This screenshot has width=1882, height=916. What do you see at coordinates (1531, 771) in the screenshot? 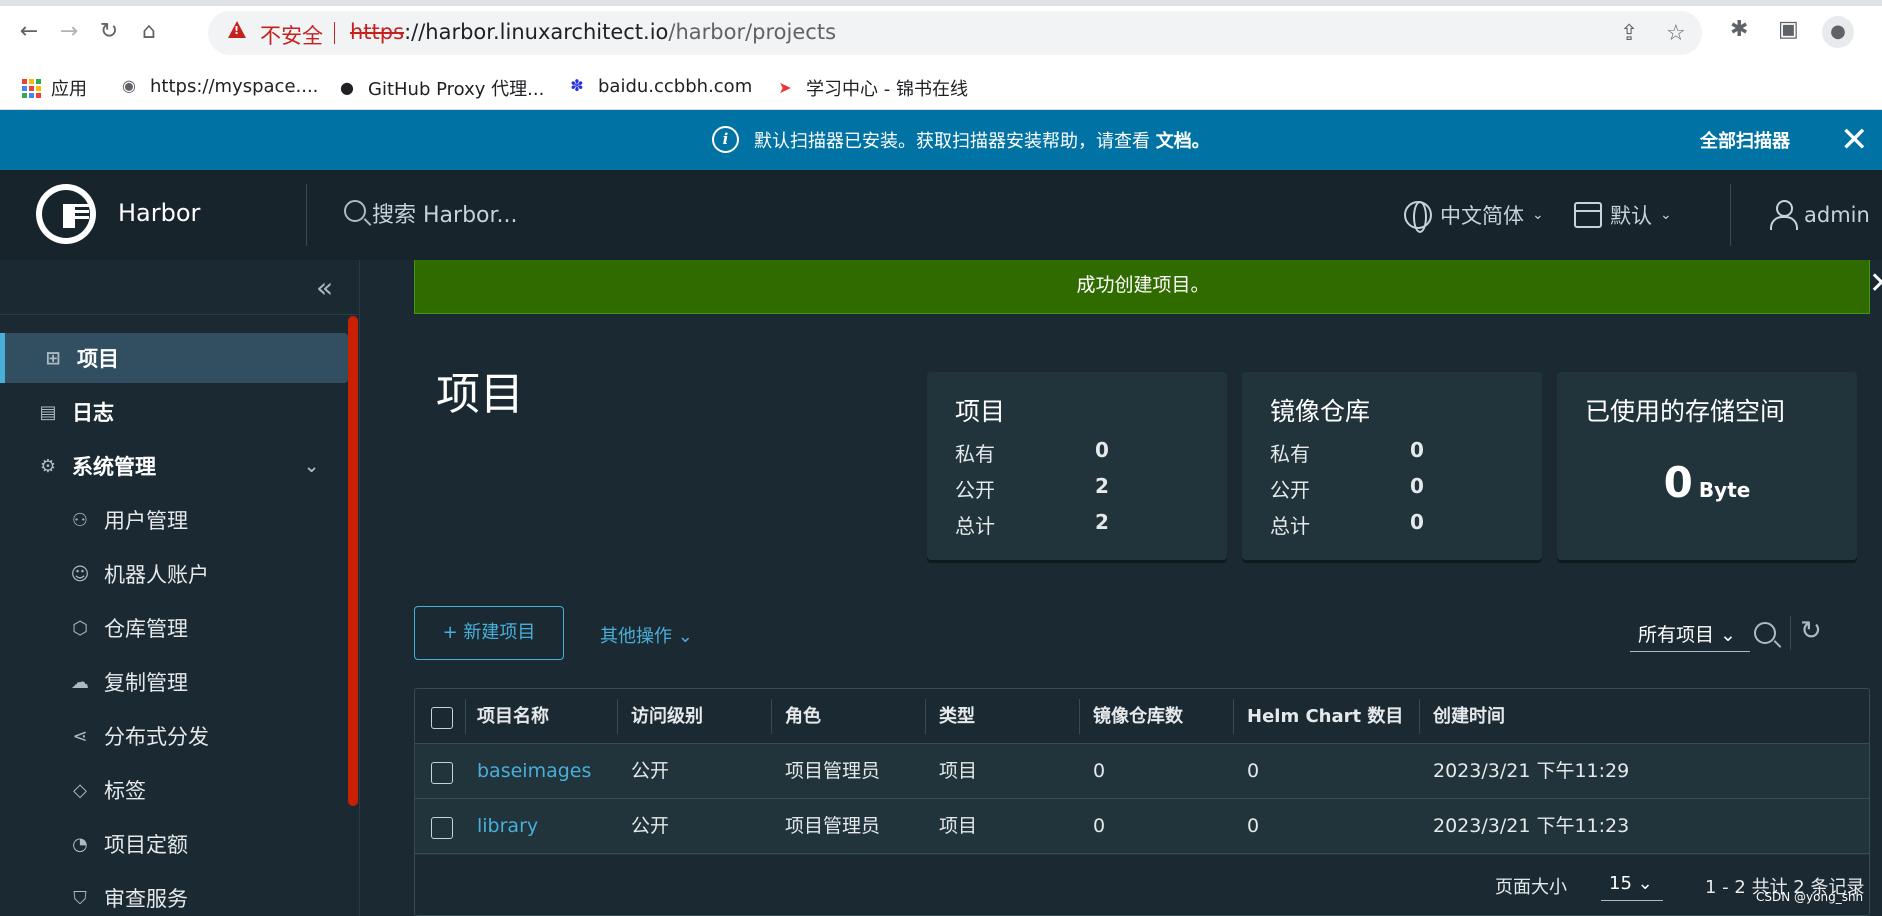
I see `creation-time: 2023/3/21 下午11:29` at bounding box center [1531, 771].